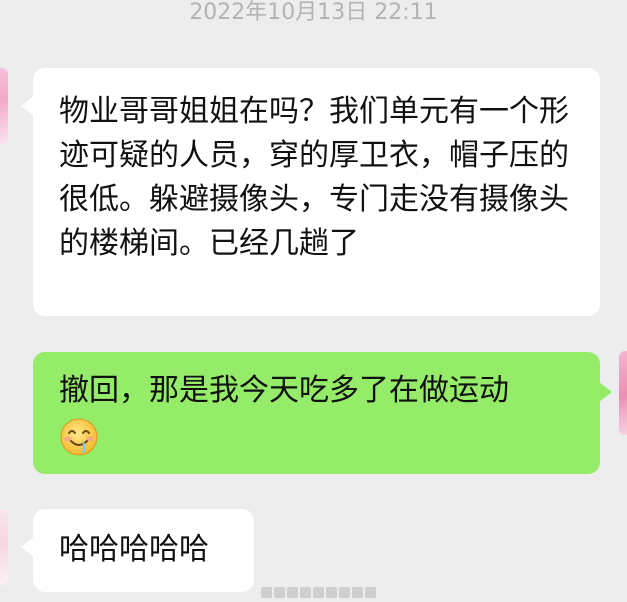  Describe the element at coordinates (134, 549) in the screenshot. I see `message-text: 哈哈哈哈哈` at that location.